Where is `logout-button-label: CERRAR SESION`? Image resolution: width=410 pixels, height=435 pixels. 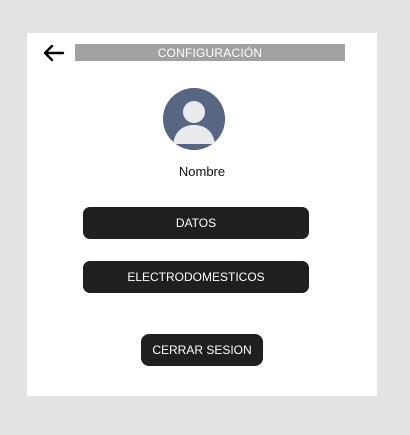
logout-button-label: CERRAR SESION is located at coordinates (202, 350).